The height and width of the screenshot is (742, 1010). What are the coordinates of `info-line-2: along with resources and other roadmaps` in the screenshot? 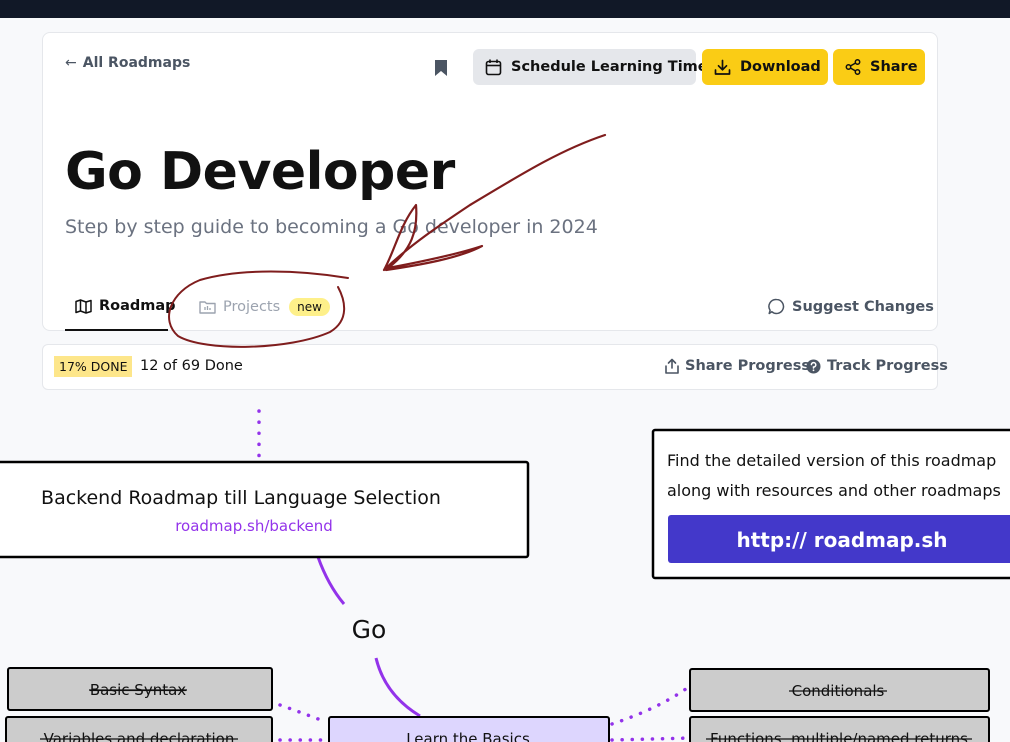 It's located at (834, 490).